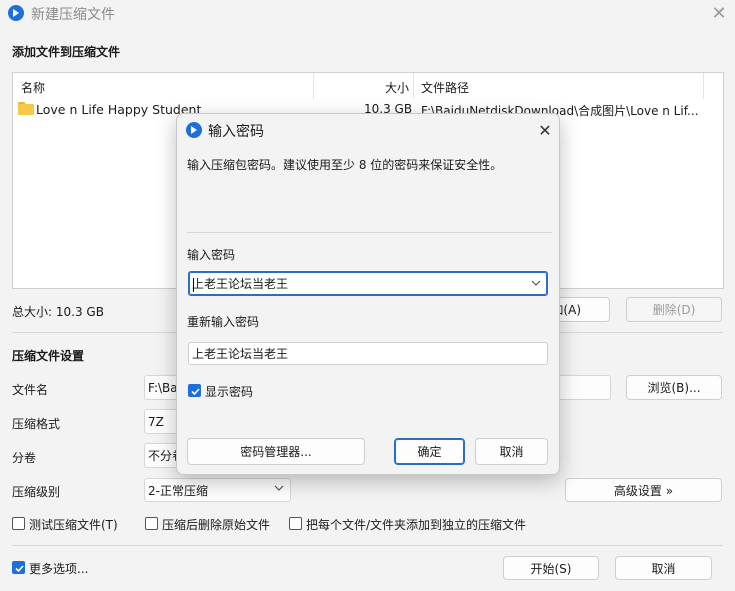 Image resolution: width=735 pixels, height=591 pixels. Describe the element at coordinates (236, 132) in the screenshot. I see `dialog-title: 输入密码` at that location.